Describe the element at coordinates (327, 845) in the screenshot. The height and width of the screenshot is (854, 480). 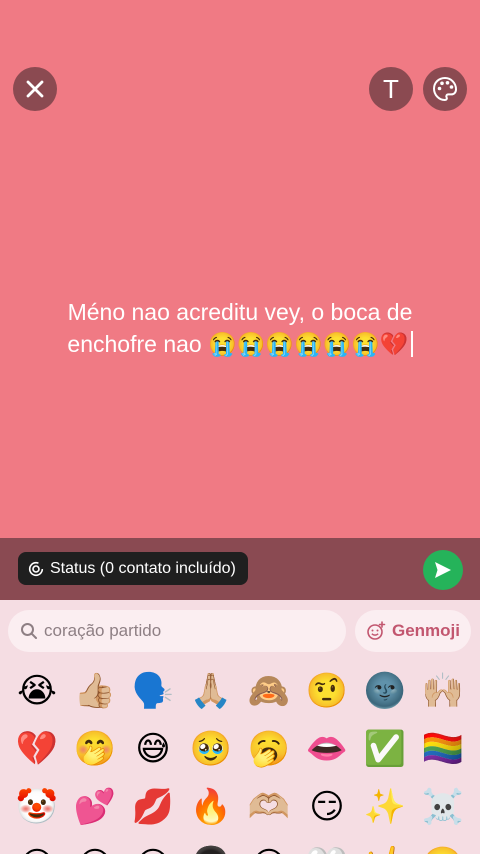
I see `emoji-key: 🤍` at that location.